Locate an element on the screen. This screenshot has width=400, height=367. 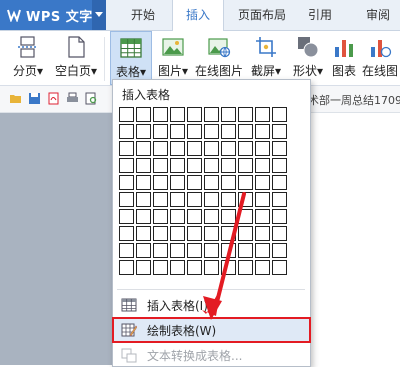
insert-table-item: 插入表格(I) is located at coordinates (211, 305).